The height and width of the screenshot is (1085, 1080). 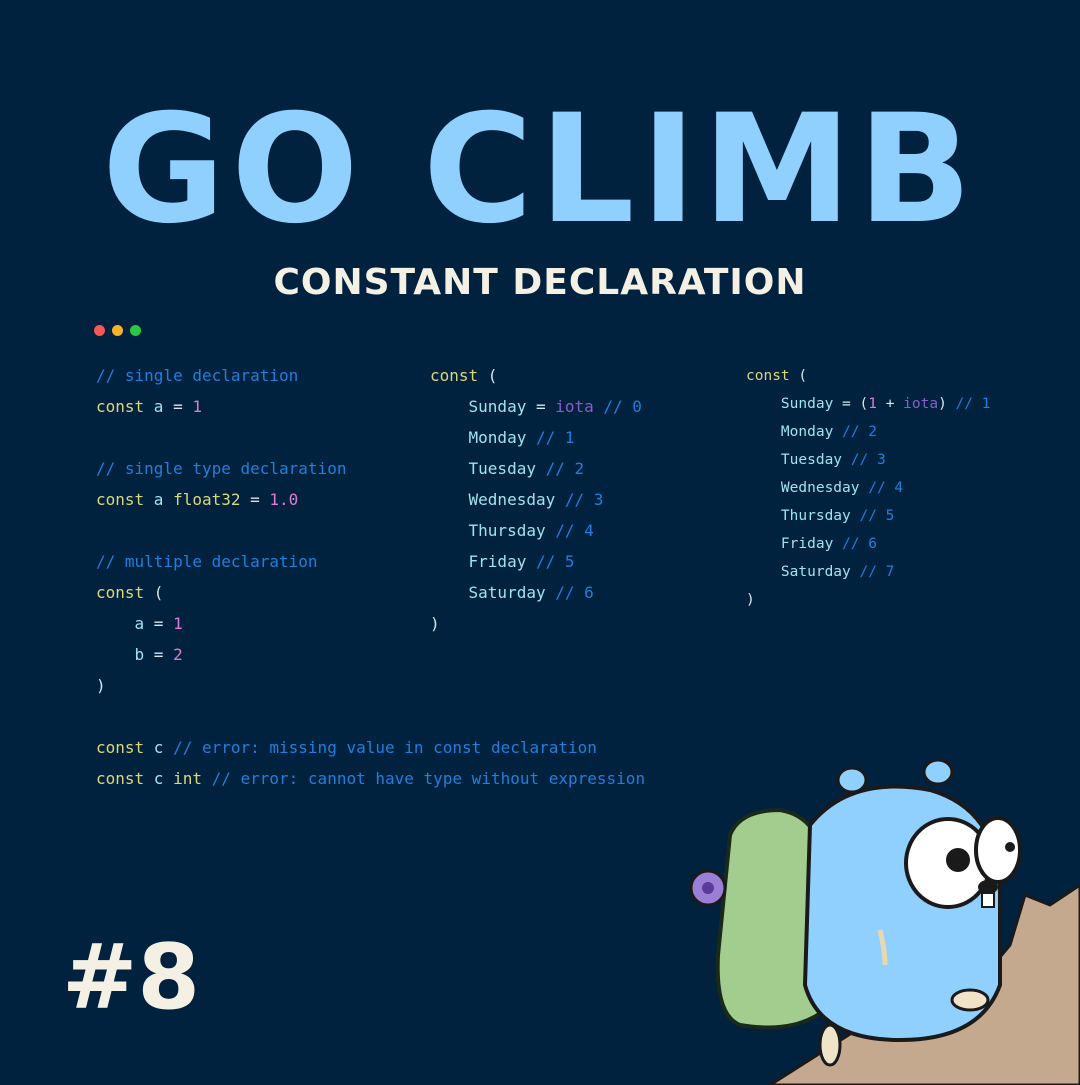 I want to click on code-token-plain: = (, so click(x=851, y=404).